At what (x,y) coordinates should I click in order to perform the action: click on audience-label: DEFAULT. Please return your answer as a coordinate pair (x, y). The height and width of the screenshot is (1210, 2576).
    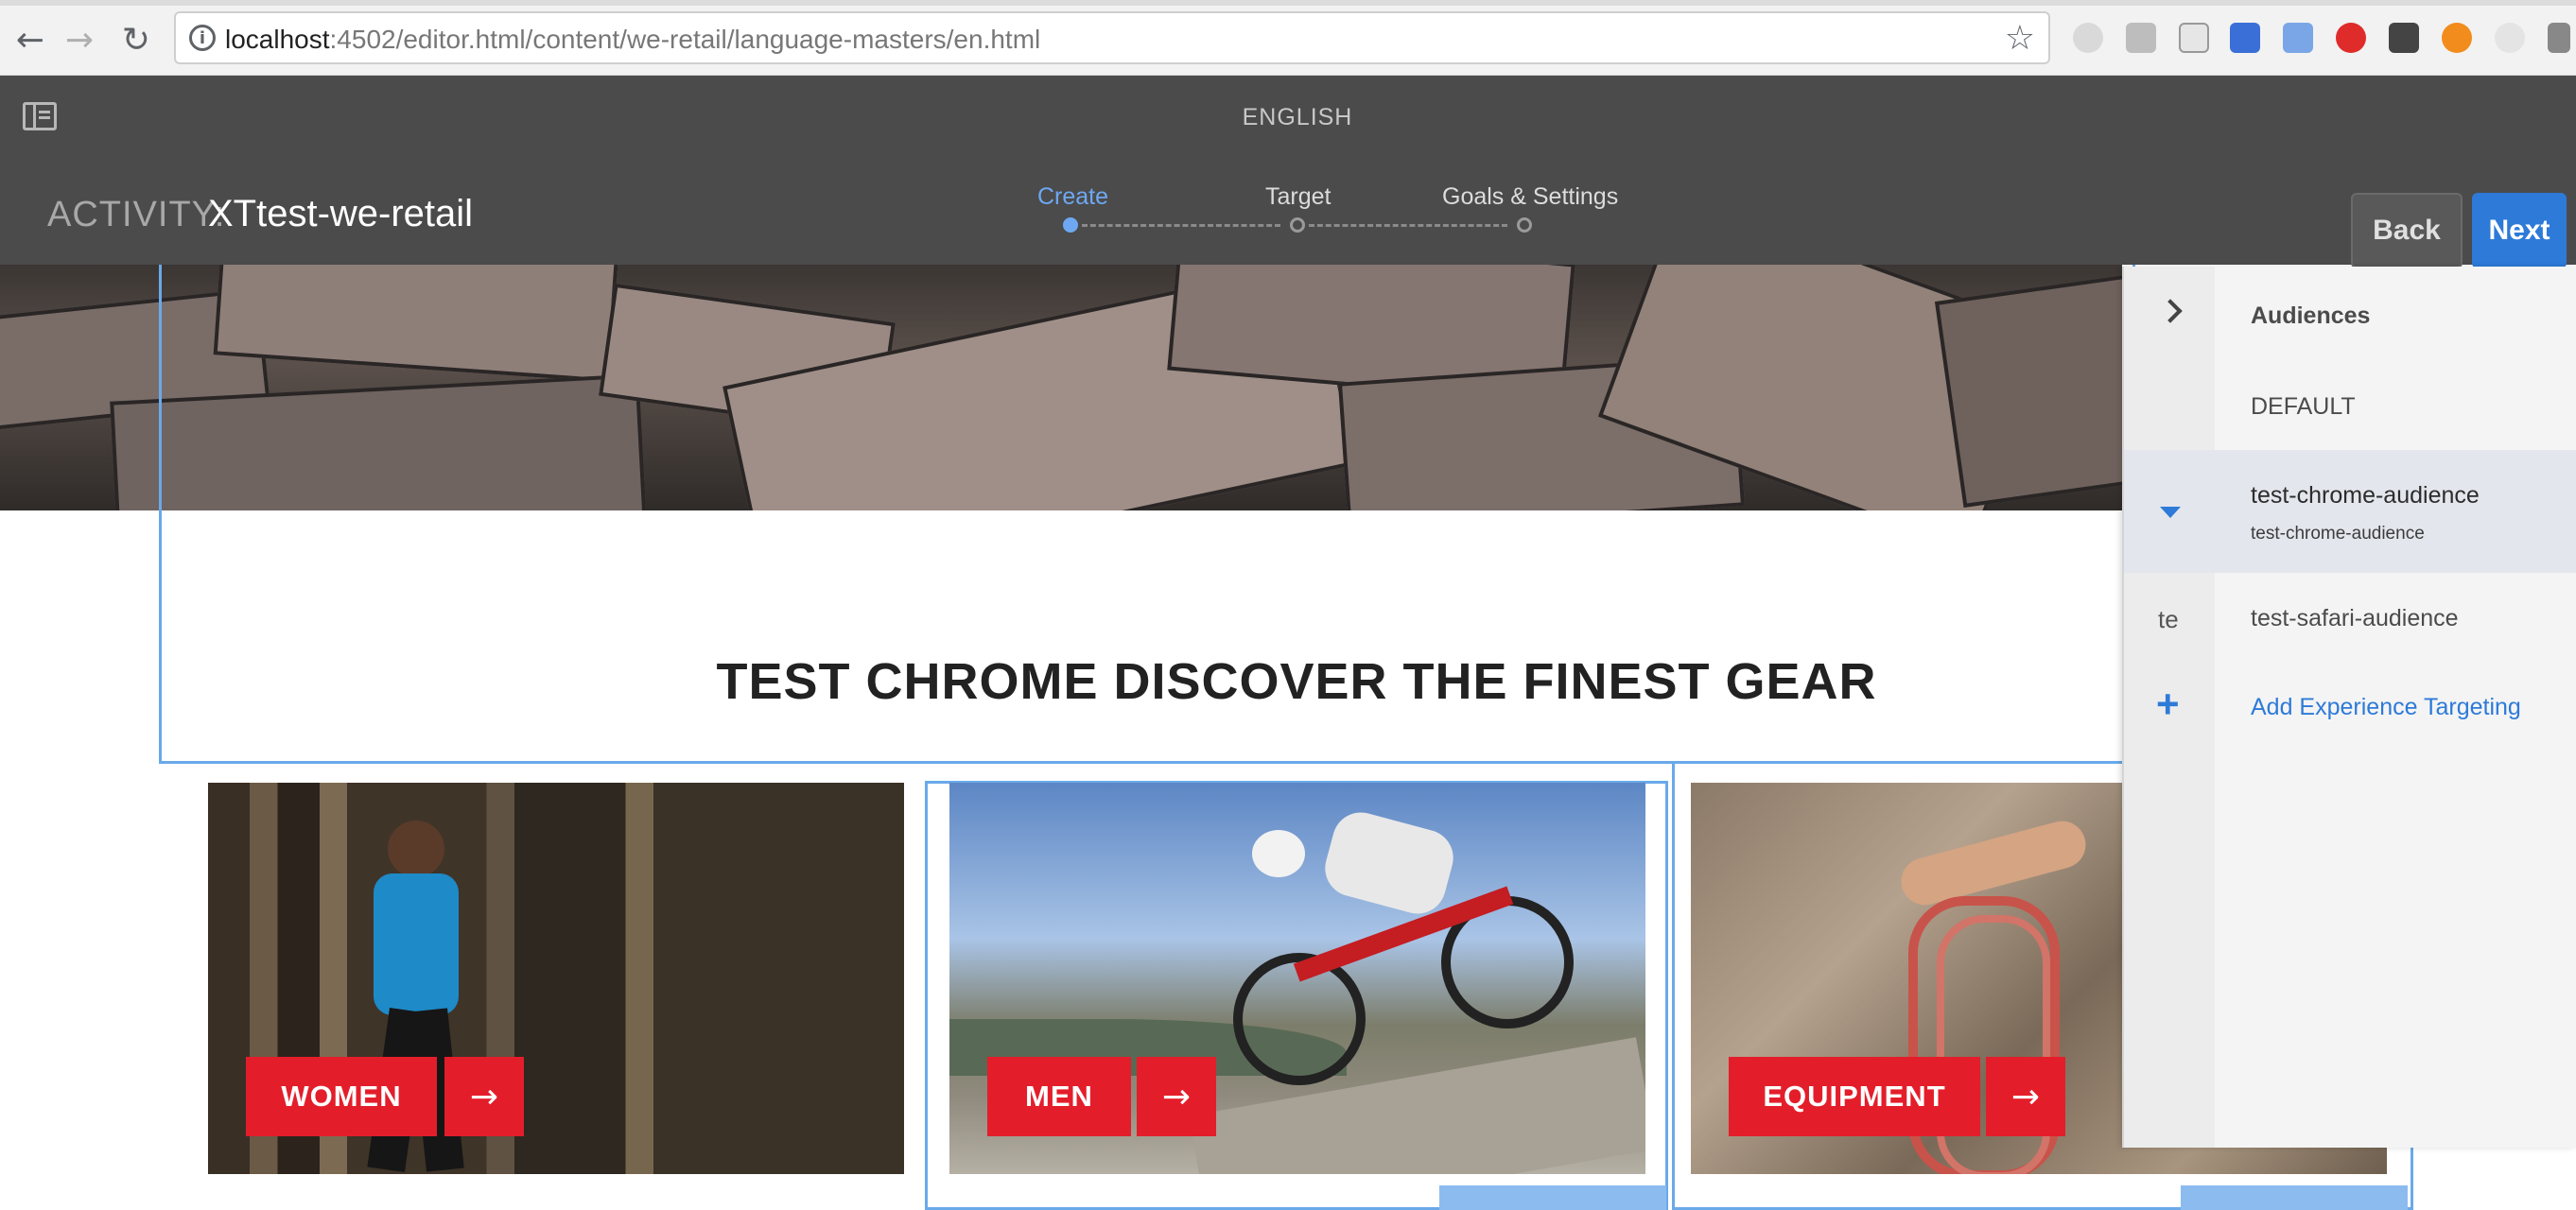
    Looking at the image, I should click on (2303, 407).